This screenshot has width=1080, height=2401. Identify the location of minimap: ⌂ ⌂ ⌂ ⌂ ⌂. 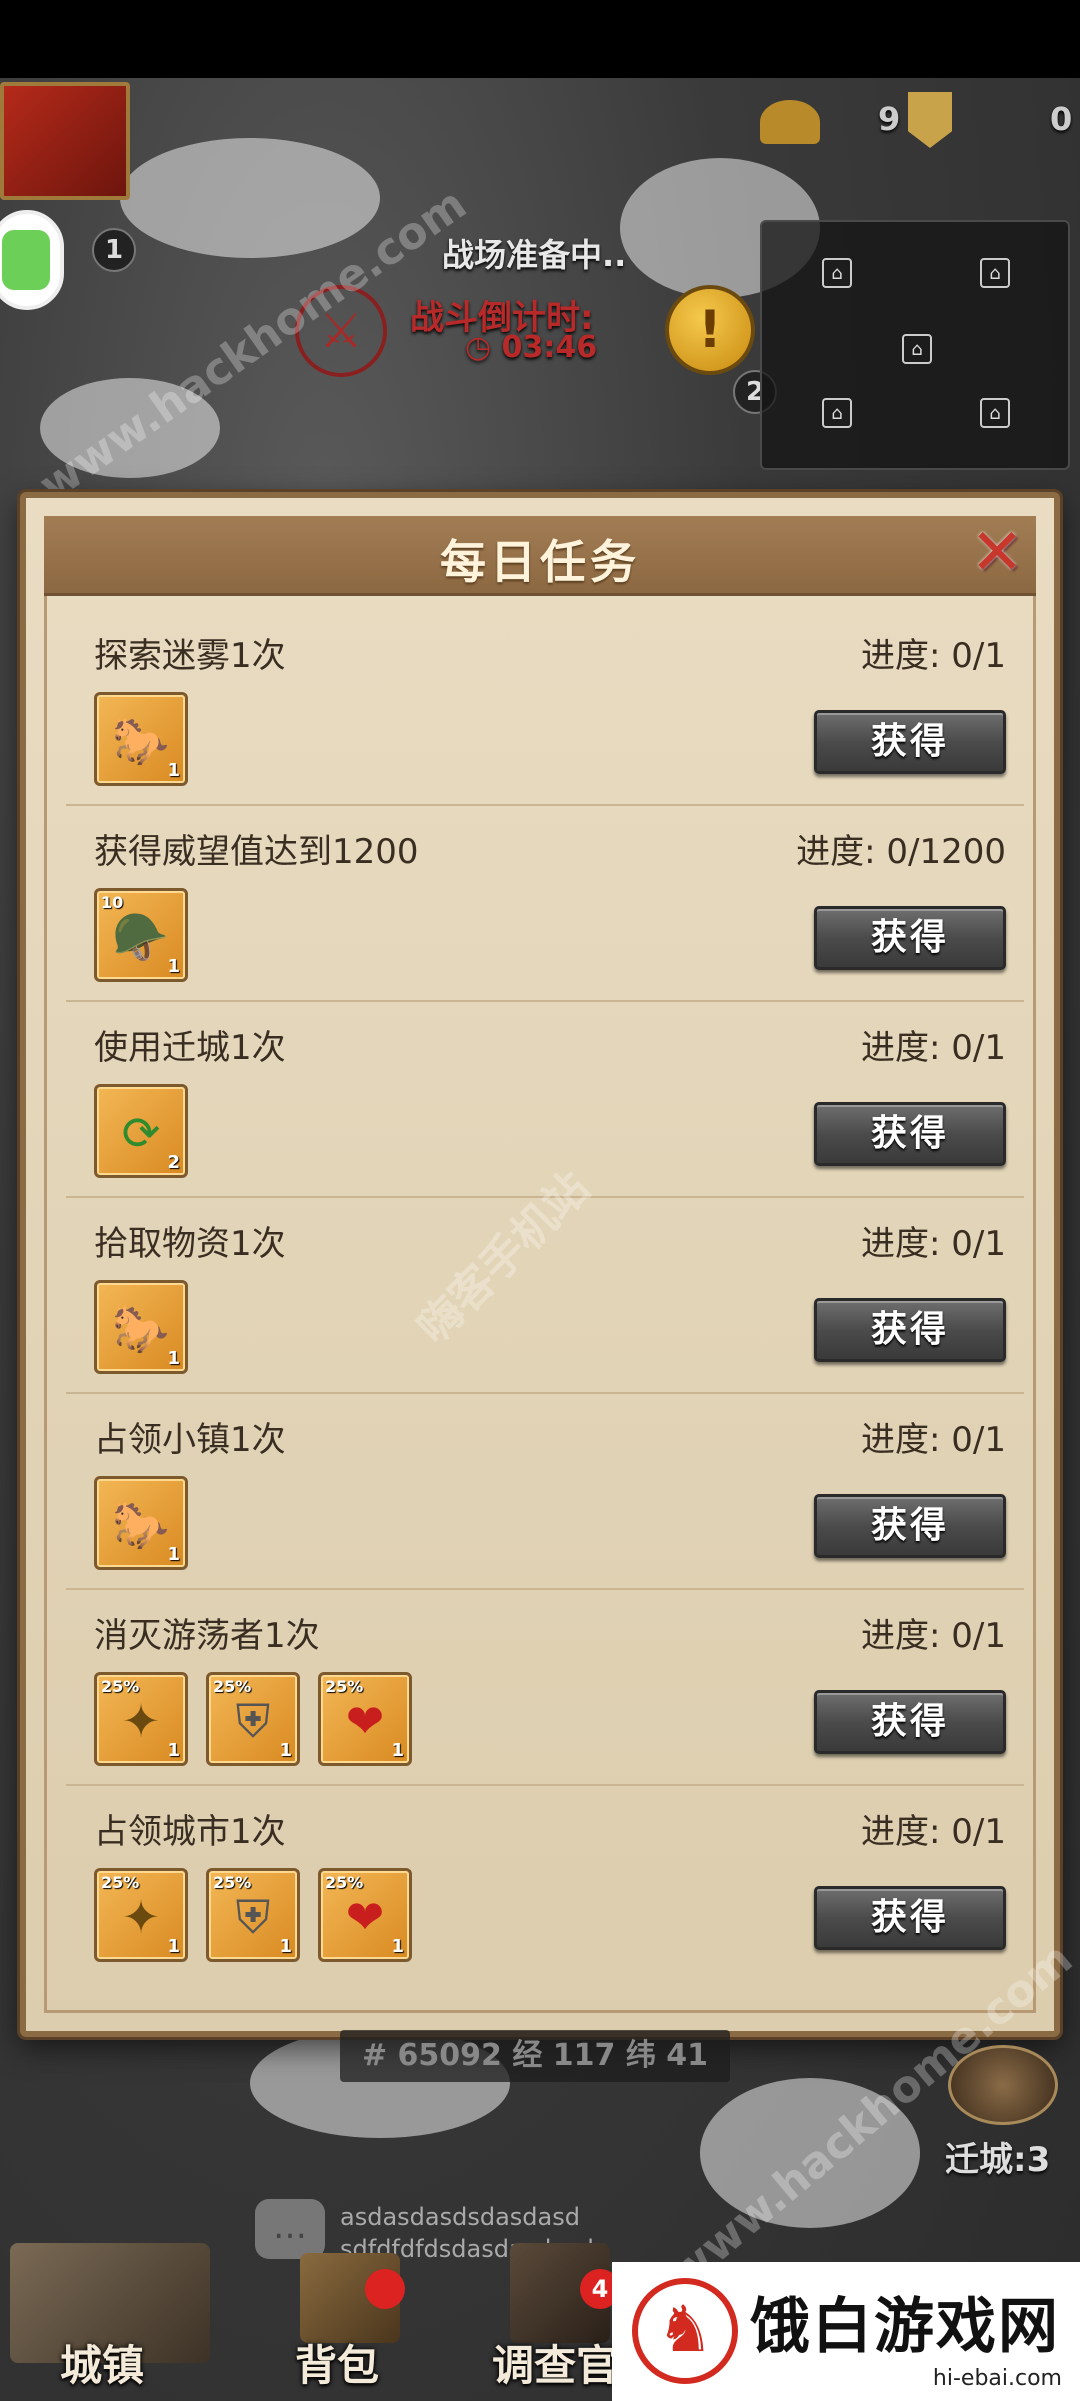
(915, 345).